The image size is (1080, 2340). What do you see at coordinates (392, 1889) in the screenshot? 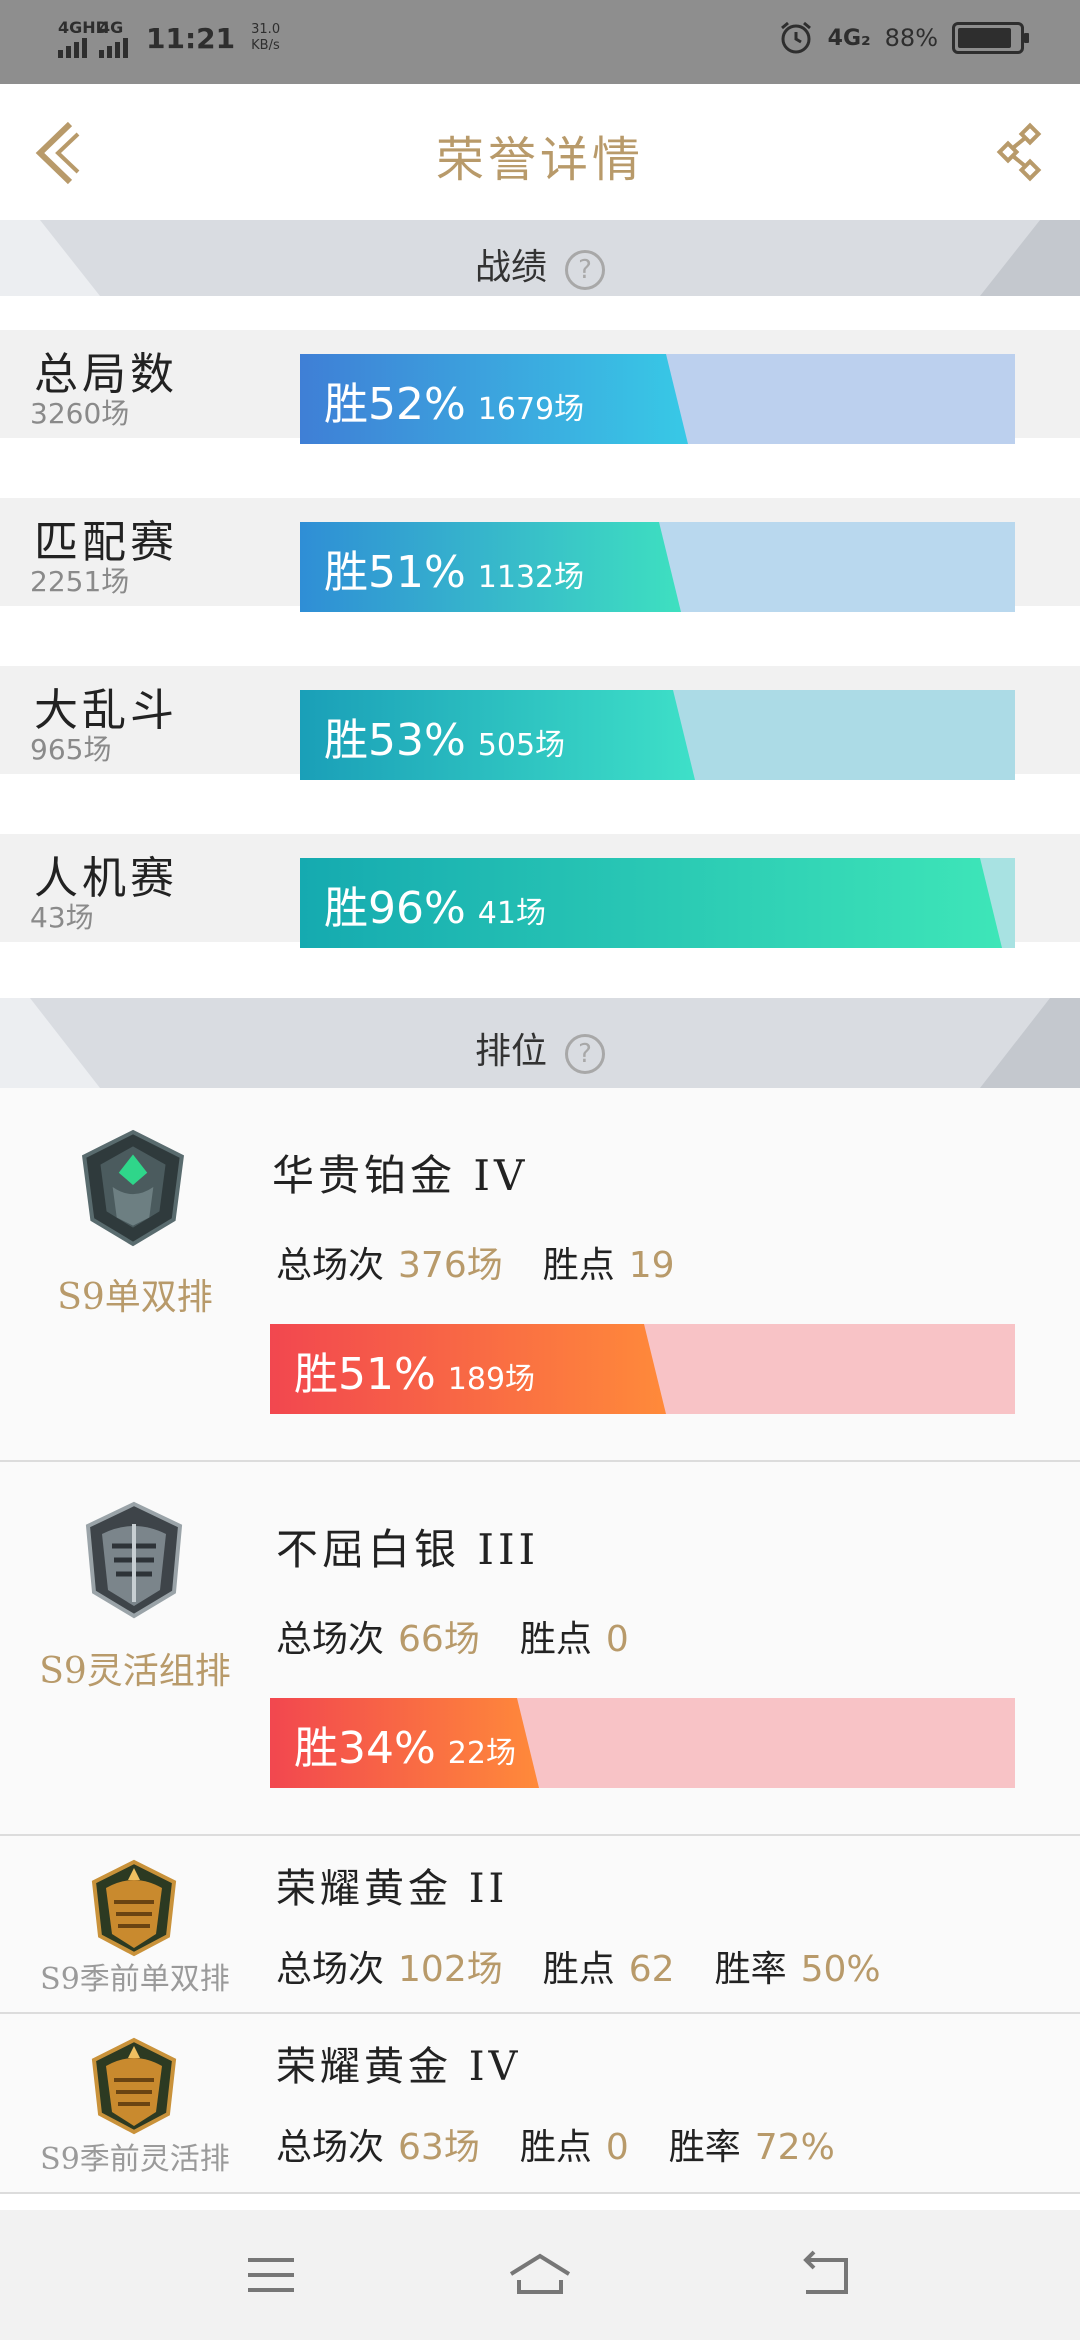
I see `rank-tier: 荣耀黄金 II` at bounding box center [392, 1889].